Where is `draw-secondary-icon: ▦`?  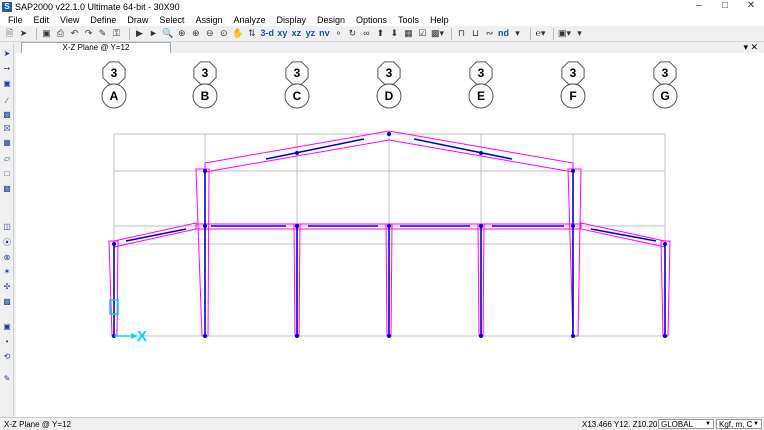 draw-secondary-icon: ▦ is located at coordinates (7, 143).